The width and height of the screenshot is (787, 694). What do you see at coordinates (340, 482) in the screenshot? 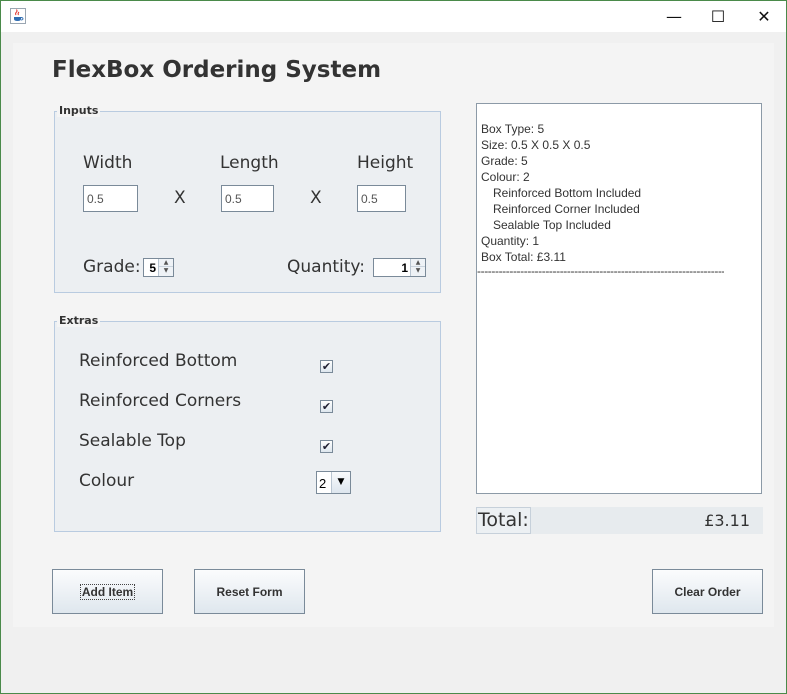
I see `chevron-down-icon: ▼` at bounding box center [340, 482].